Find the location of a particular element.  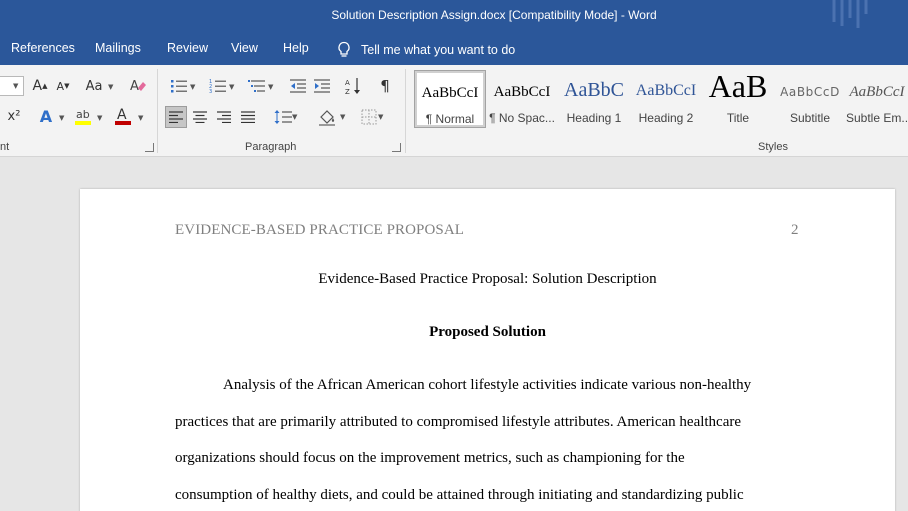

show-formatting-marks-icon: ¶ is located at coordinates (385, 86).